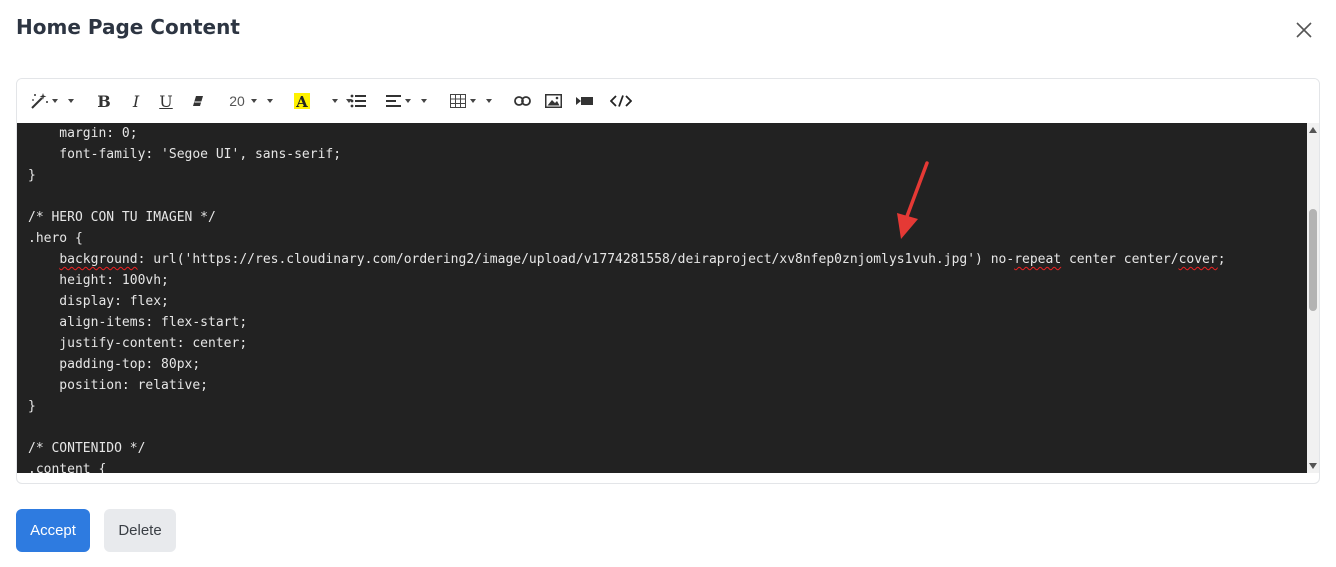 The width and height of the screenshot is (1336, 567). I want to click on list-icon, so click(358, 101).